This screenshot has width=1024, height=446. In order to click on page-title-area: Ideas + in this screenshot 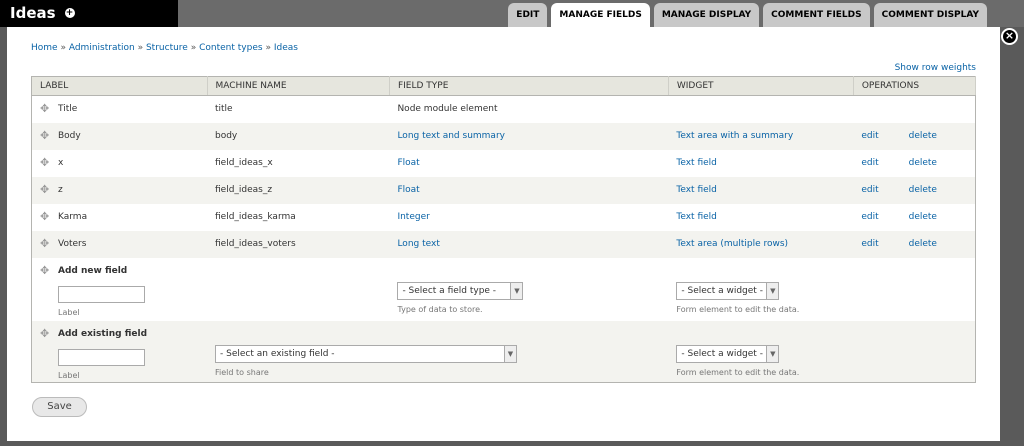, I will do `click(42, 13)`.